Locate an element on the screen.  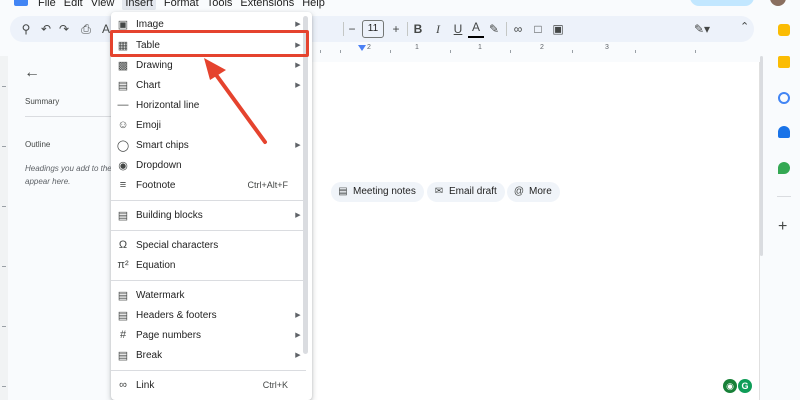
menu-item-headers-footers: ▤ Headers & footers ▶ is located at coordinates (208, 315).